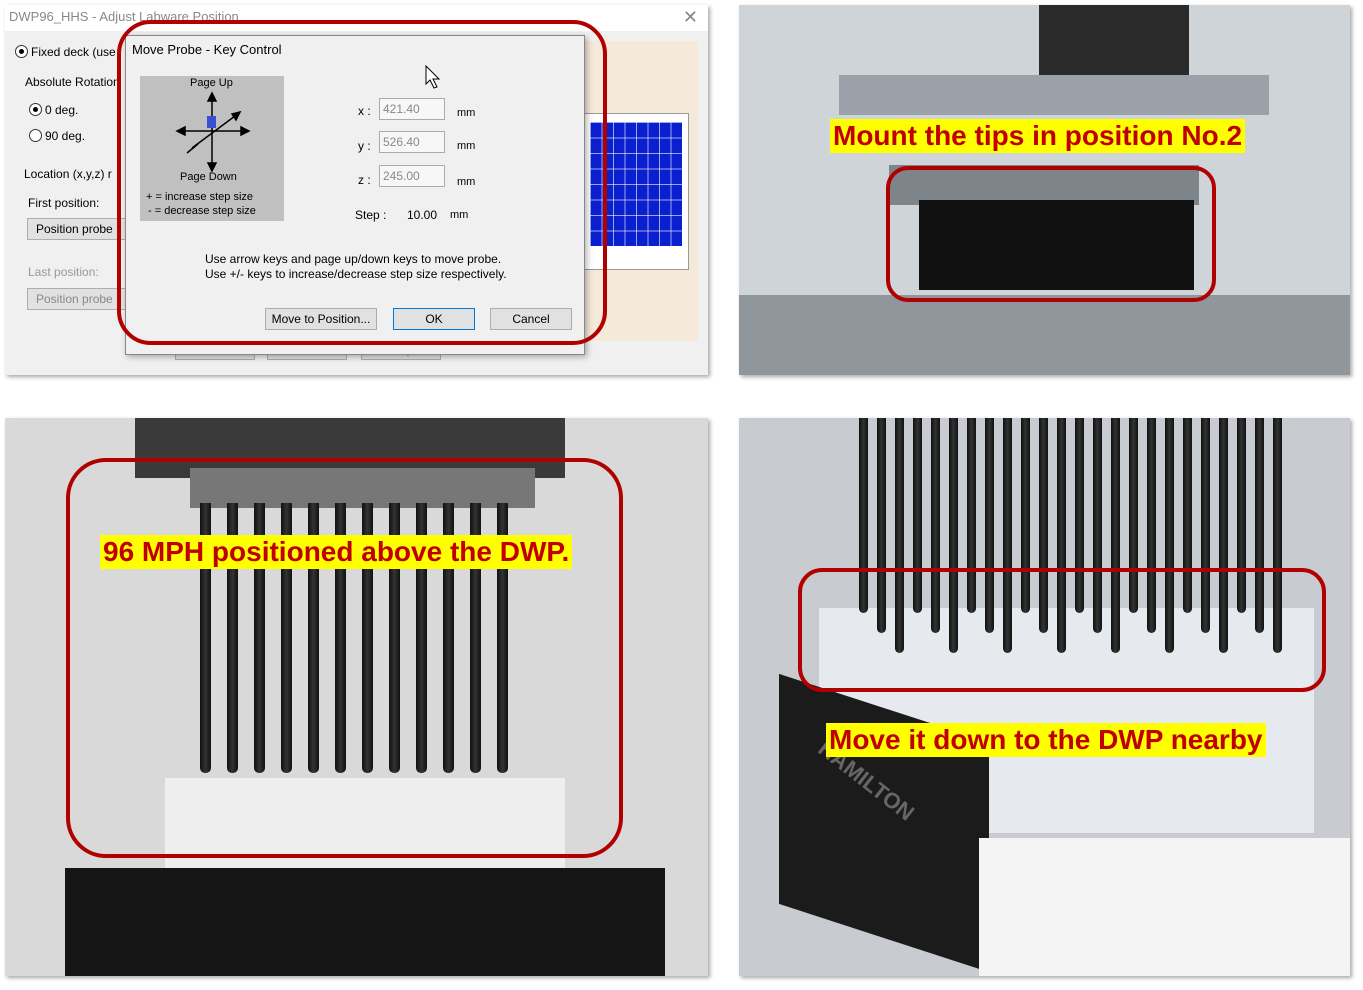 This screenshot has width=1363, height=990. Describe the element at coordinates (65, 52) in the screenshot. I see `fixed-deck-radio: Fixed deck (use` at that location.